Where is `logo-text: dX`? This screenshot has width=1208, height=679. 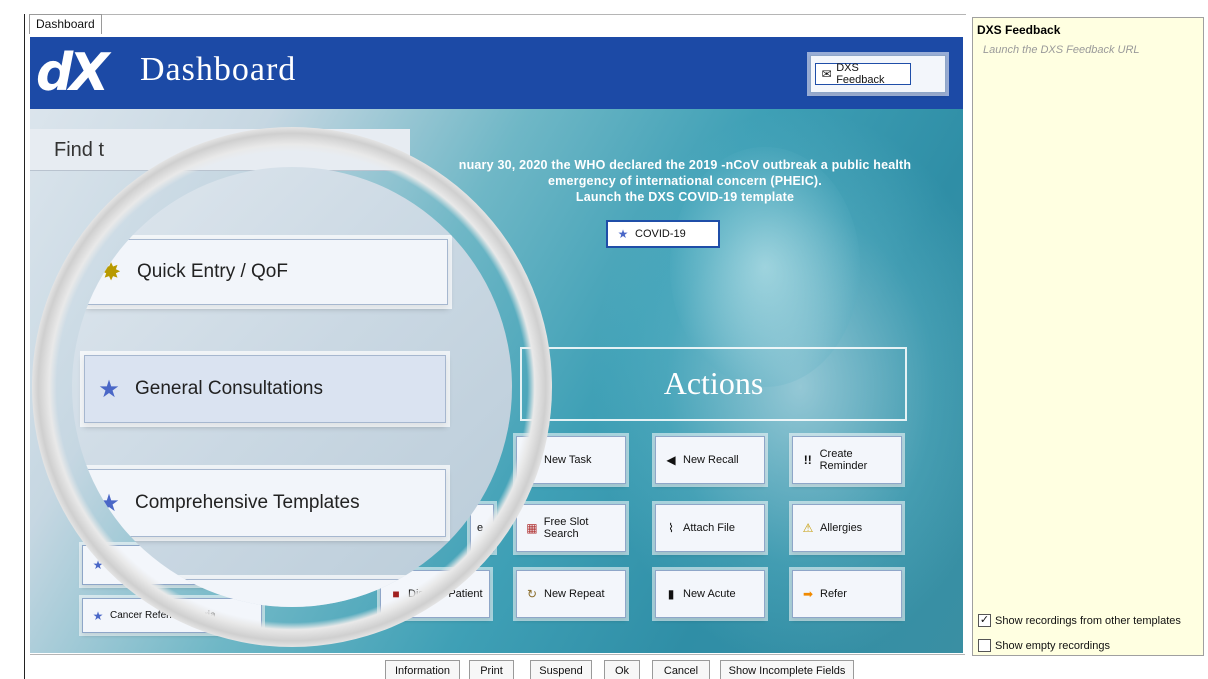
logo-text: dX is located at coordinates (72, 73).